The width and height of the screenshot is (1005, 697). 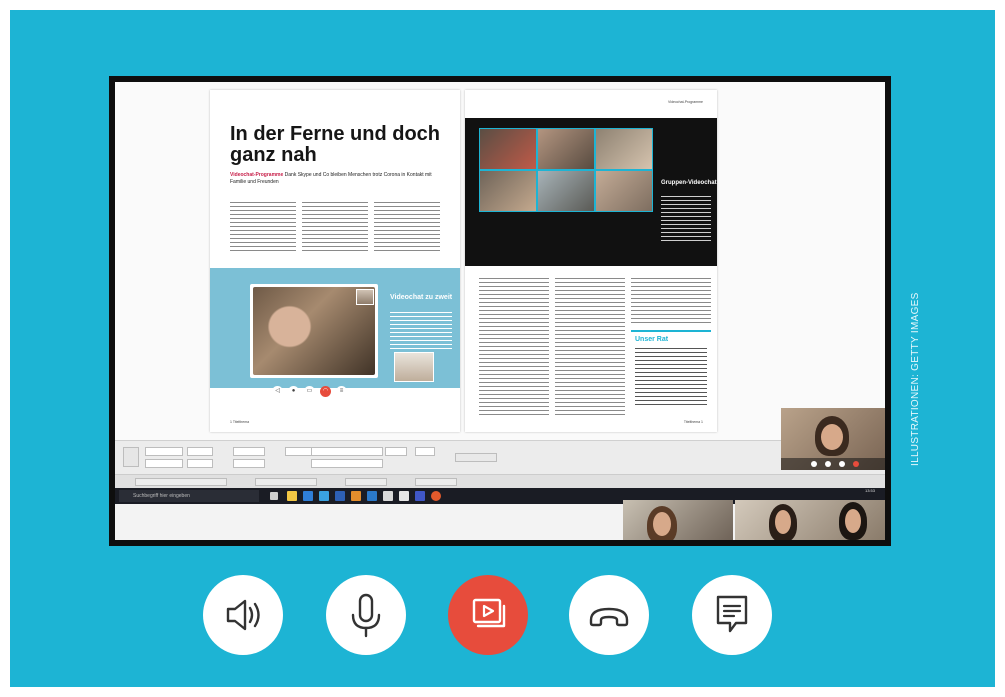 What do you see at coordinates (845, 491) in the screenshot?
I see `system-tray: 13:53` at bounding box center [845, 491].